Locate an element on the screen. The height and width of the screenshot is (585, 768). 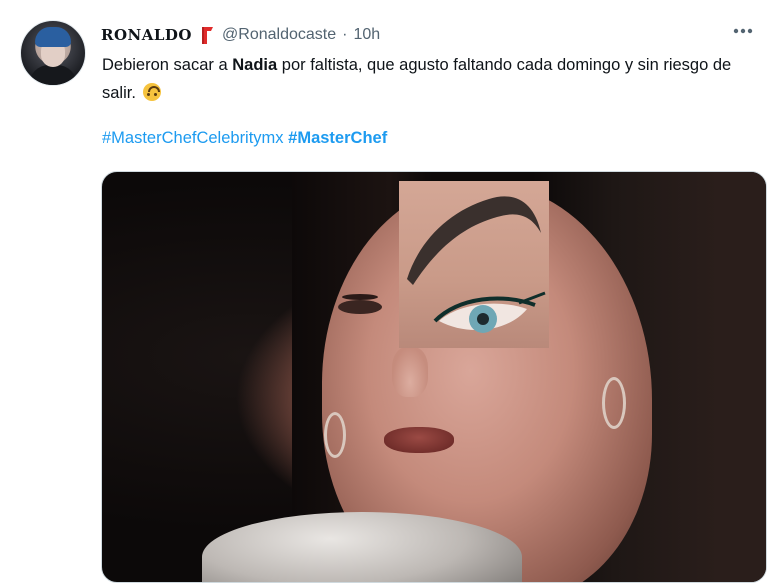
tweet-text-part1: Debieron sacar a is located at coordinates (167, 65).